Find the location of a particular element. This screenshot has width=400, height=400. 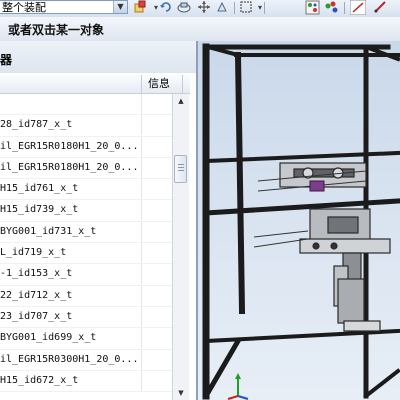

list-item is located at coordinates (86, 105).